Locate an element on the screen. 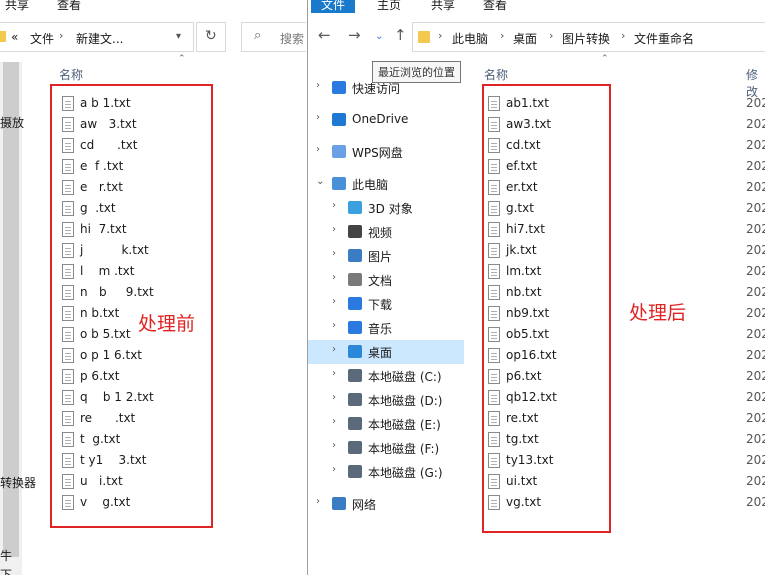 The image size is (765, 575). nav-item: › WPS网盘 is located at coordinates (386, 152).